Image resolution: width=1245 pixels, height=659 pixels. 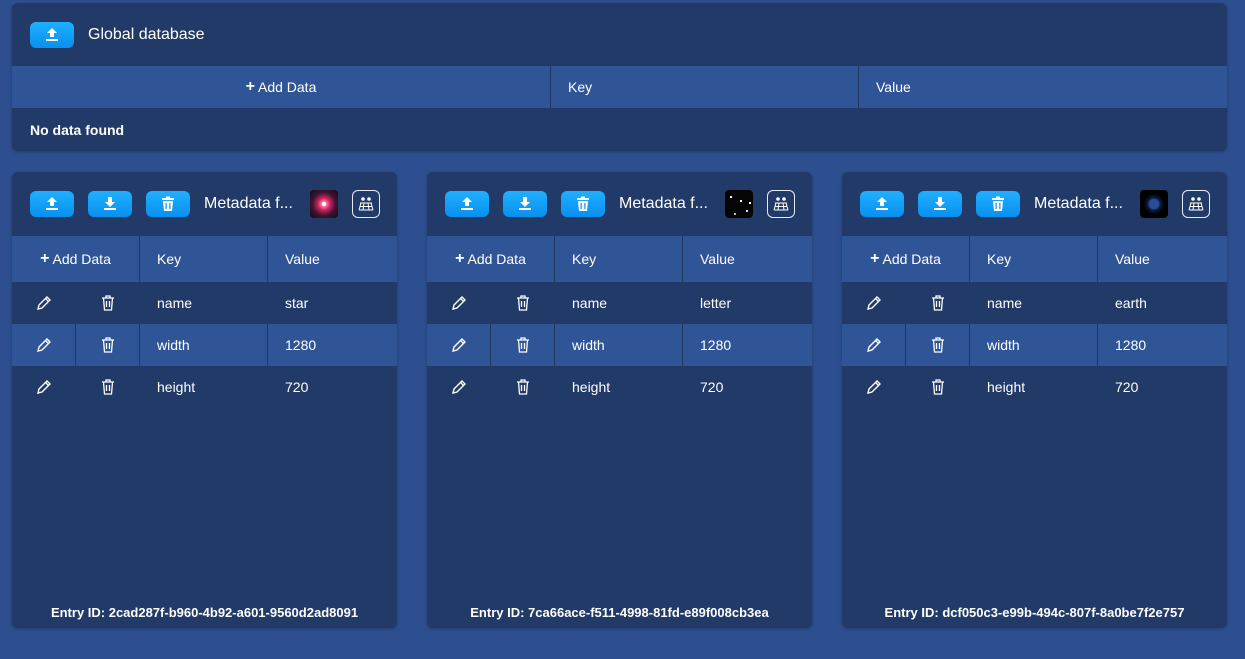 I want to click on value-column-header: Value, so click(x=893, y=87).